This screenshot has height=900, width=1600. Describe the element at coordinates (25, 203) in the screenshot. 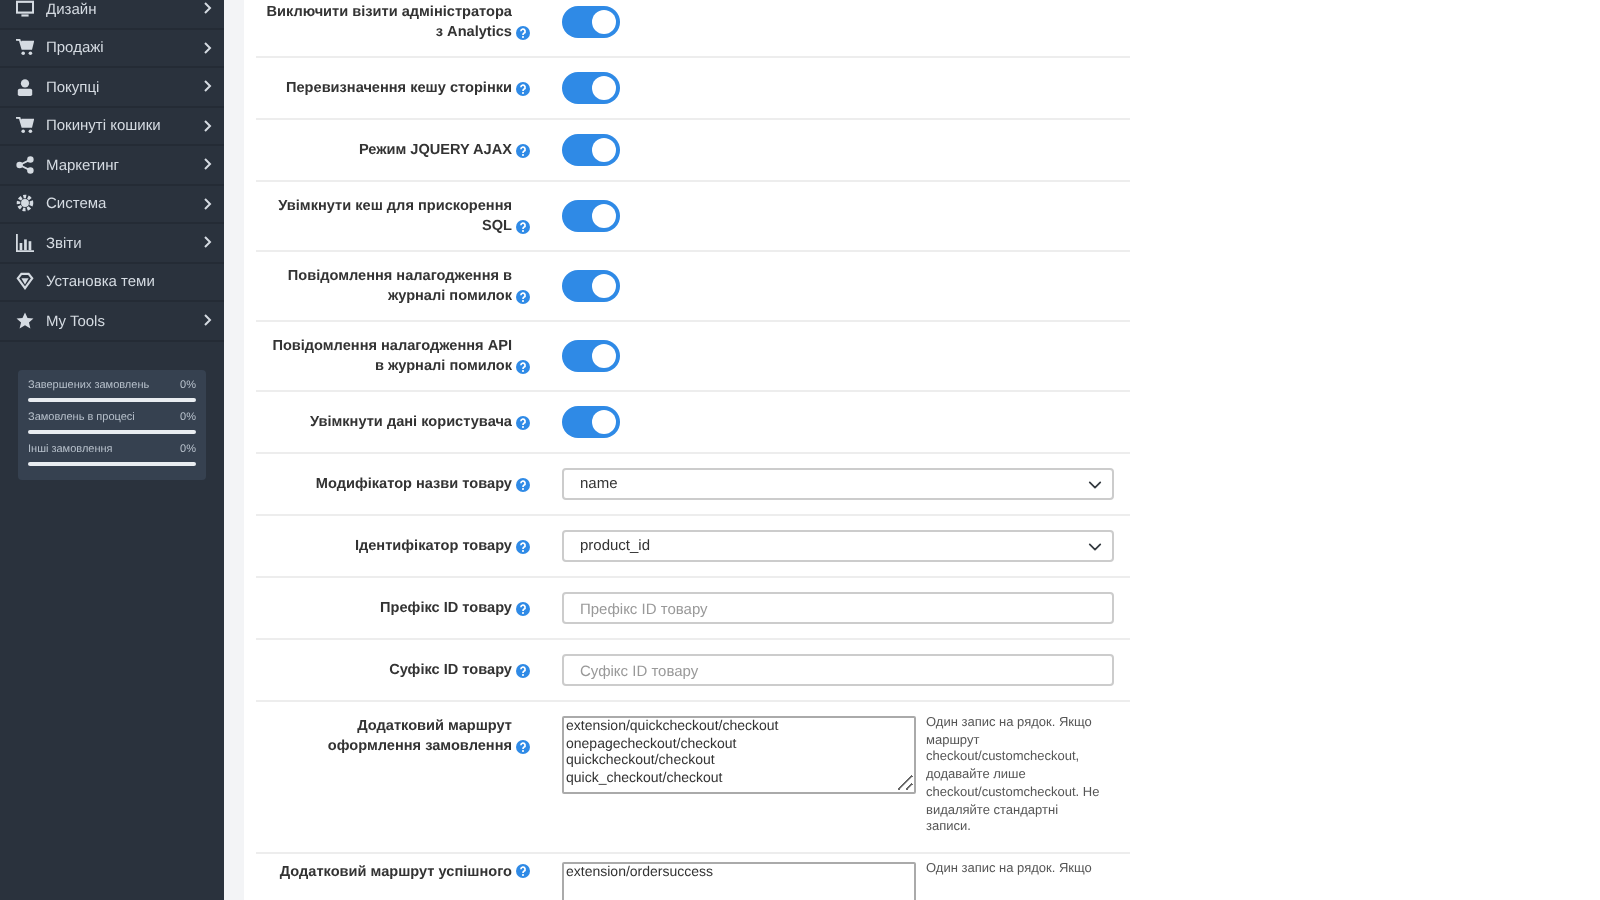

I see `gear-icon` at that location.